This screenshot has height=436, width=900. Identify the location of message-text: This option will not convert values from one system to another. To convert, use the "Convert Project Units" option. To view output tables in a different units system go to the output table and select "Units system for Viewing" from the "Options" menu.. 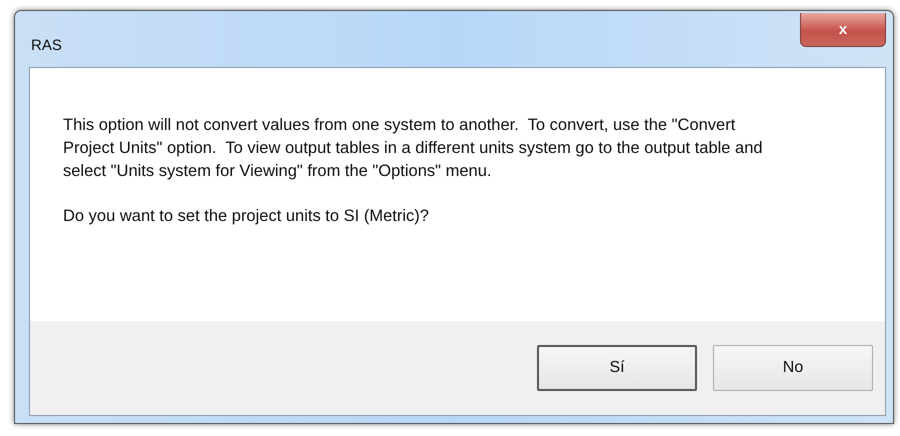
(413, 148).